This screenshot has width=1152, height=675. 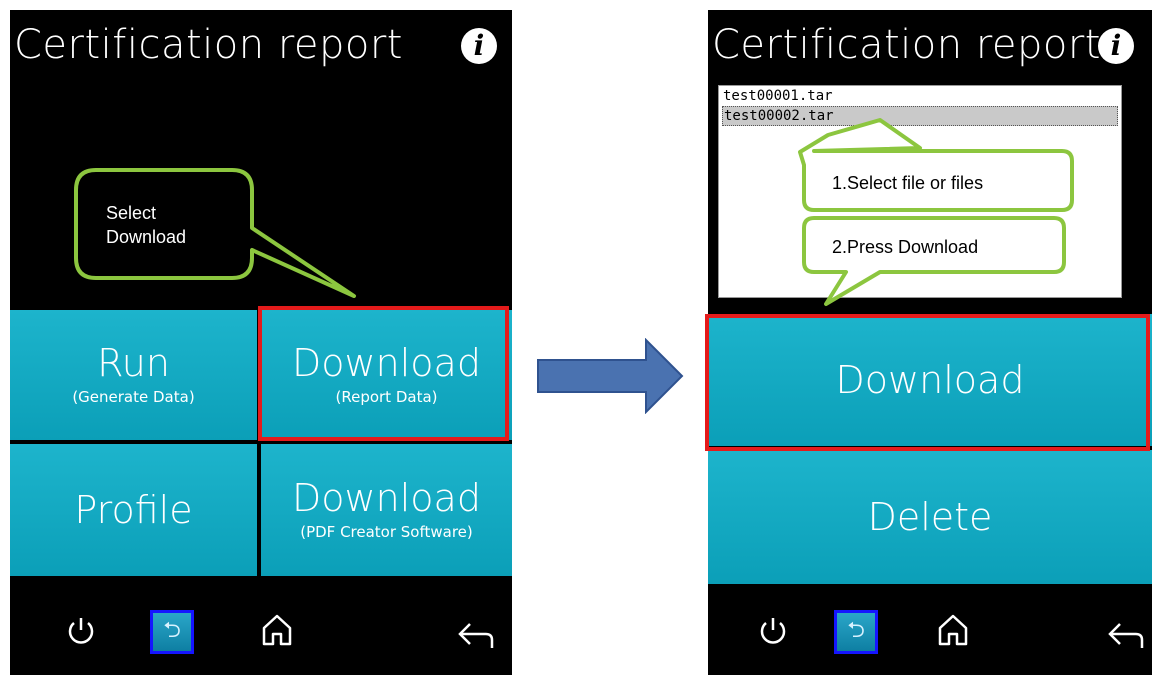 I want to click on callout-step2: 2.Press Download, so click(x=905, y=247).